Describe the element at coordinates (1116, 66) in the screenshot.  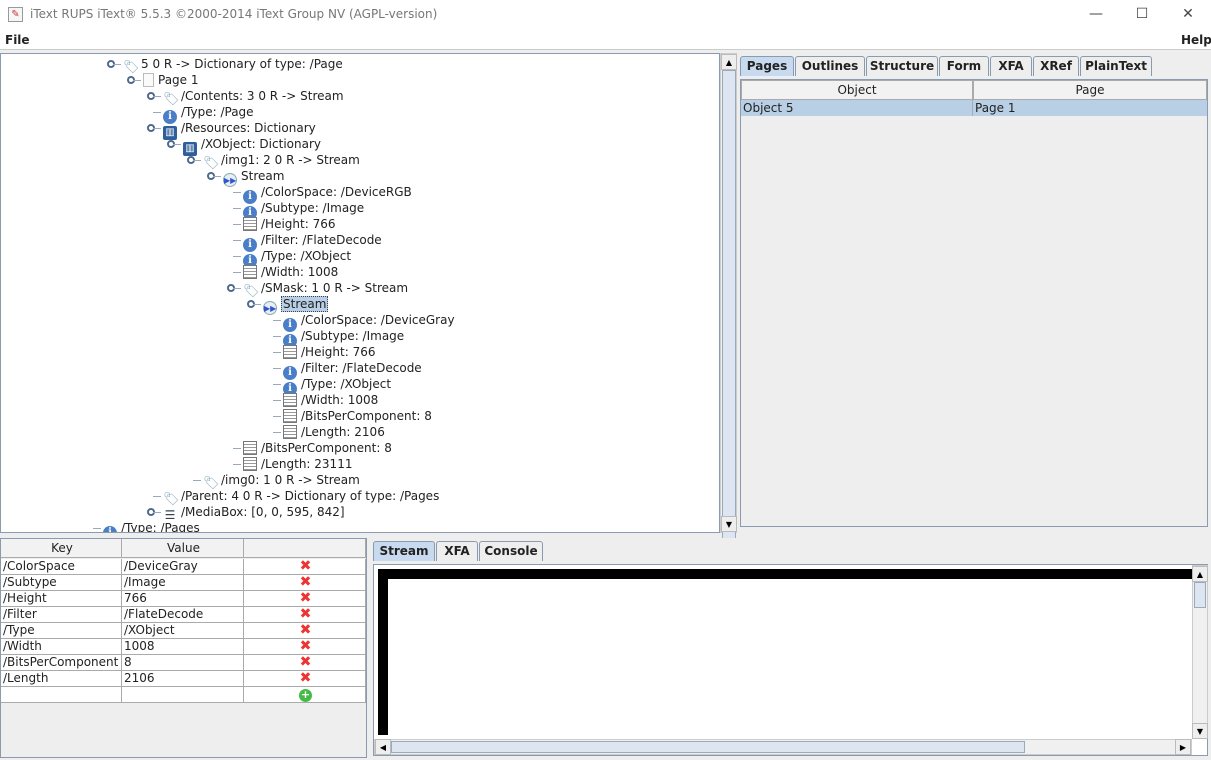
I see `tab-plaintext: PlainText` at that location.